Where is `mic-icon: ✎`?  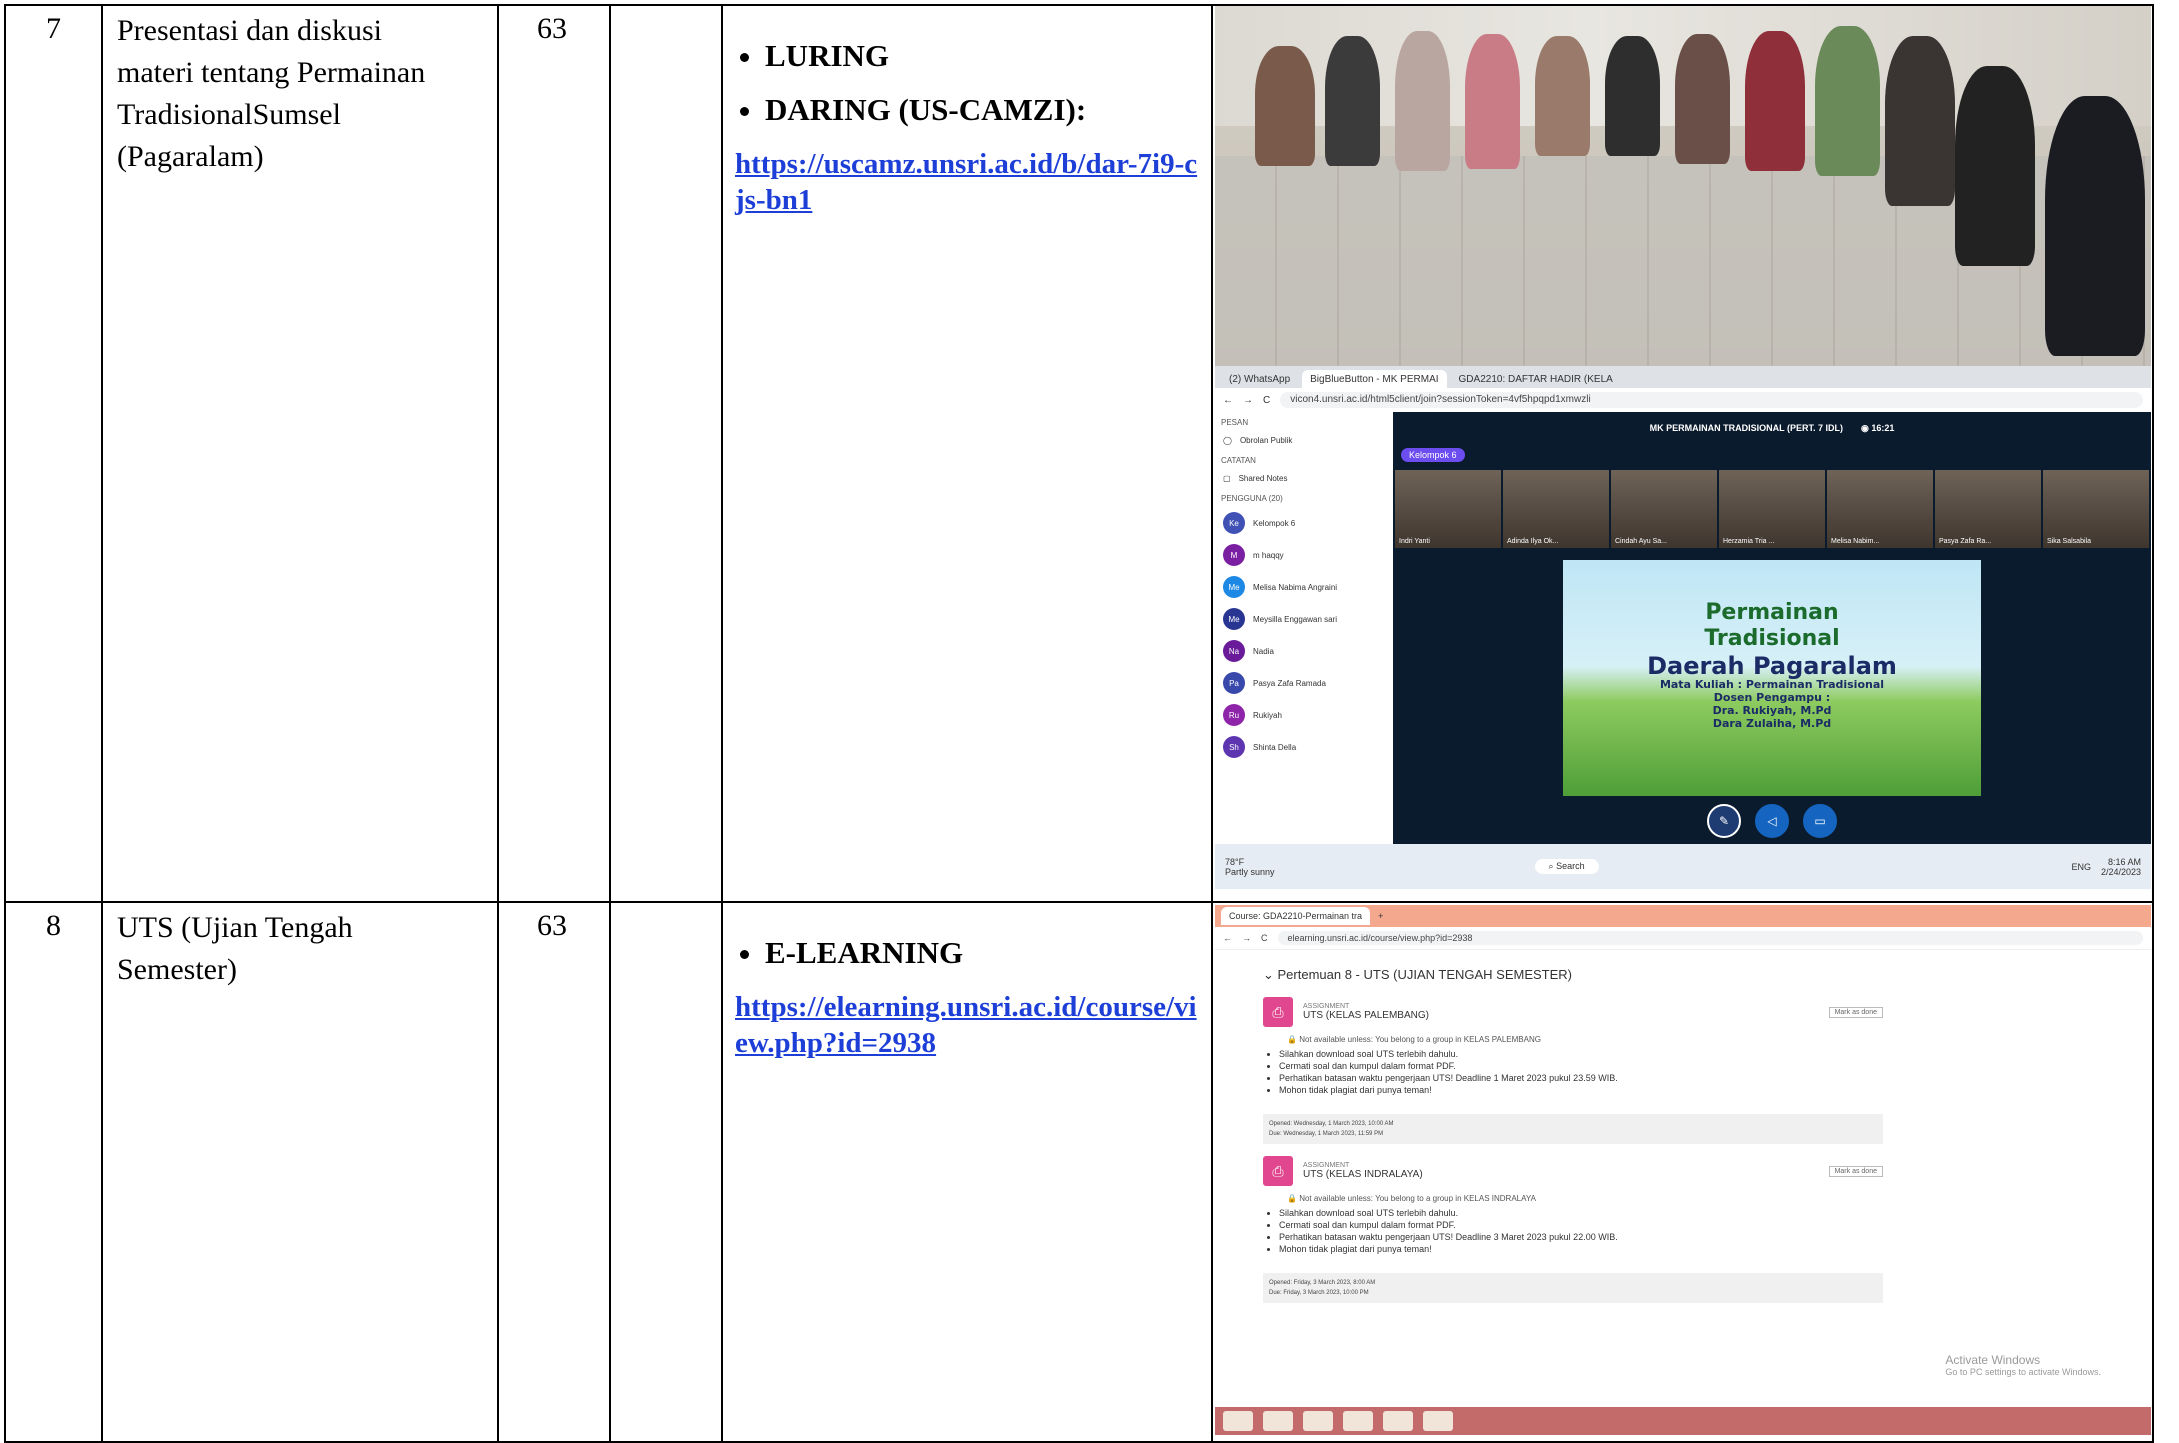
mic-icon: ✎ is located at coordinates (1724, 821).